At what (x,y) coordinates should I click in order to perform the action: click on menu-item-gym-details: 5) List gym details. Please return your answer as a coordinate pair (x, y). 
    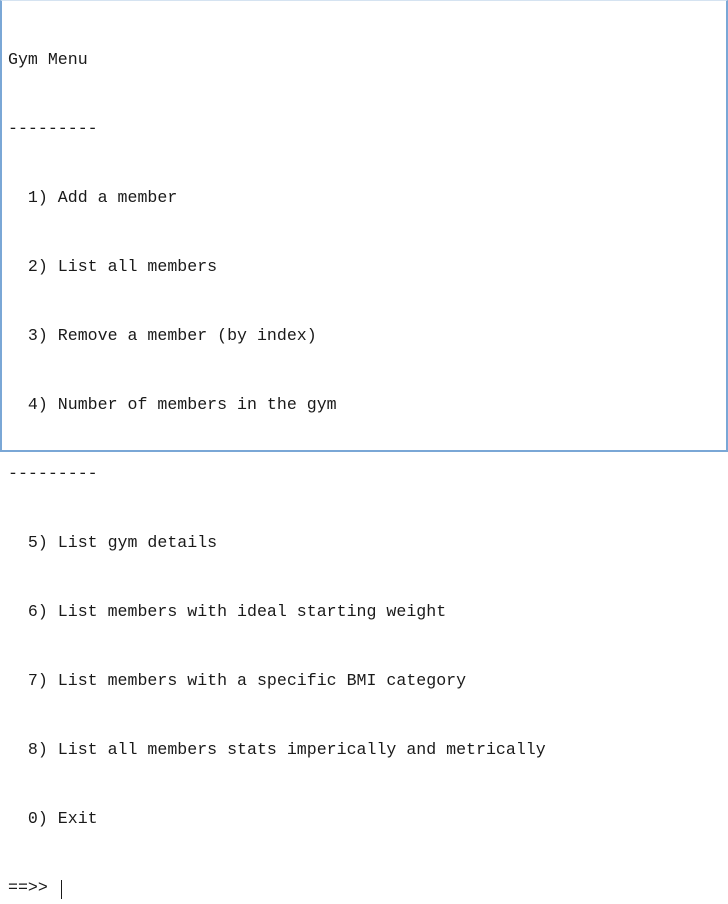
    Looking at the image, I should click on (113, 542).